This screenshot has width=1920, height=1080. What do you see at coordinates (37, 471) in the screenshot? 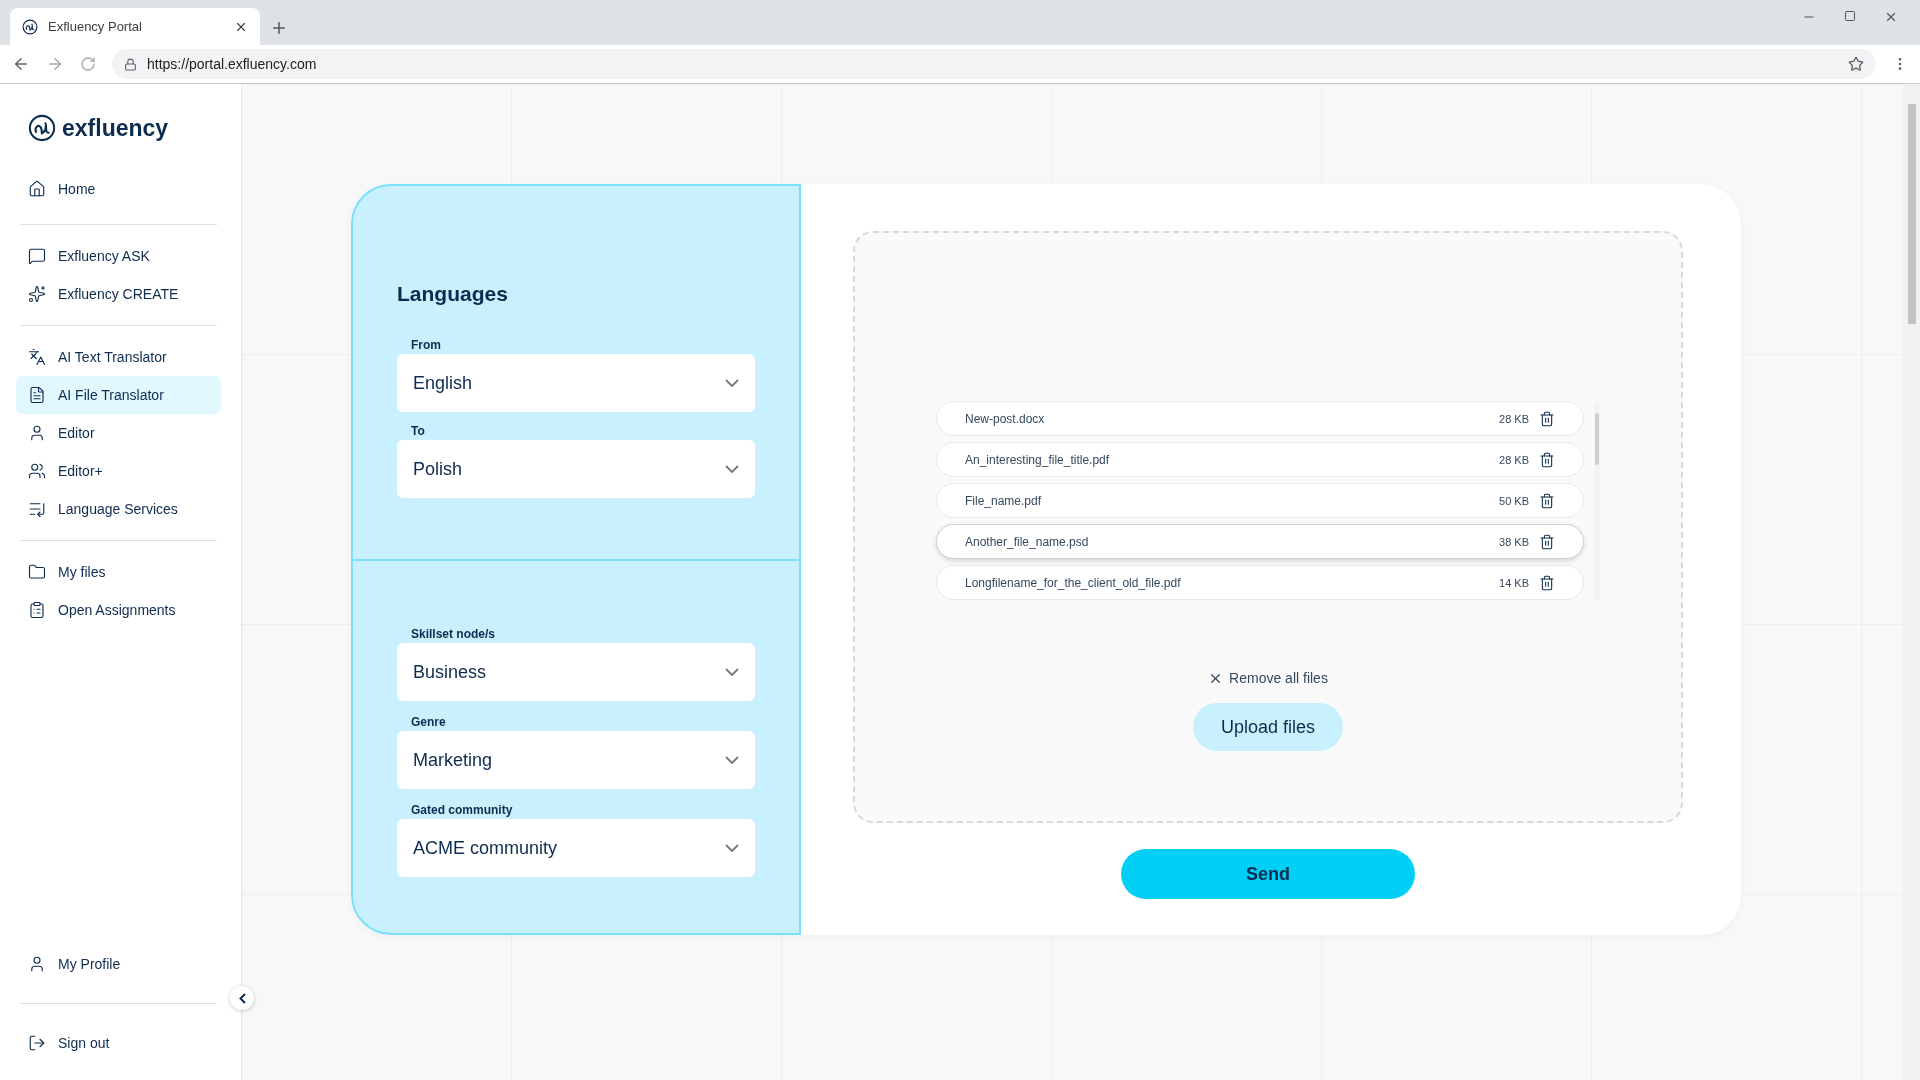
I see `users-icon` at bounding box center [37, 471].